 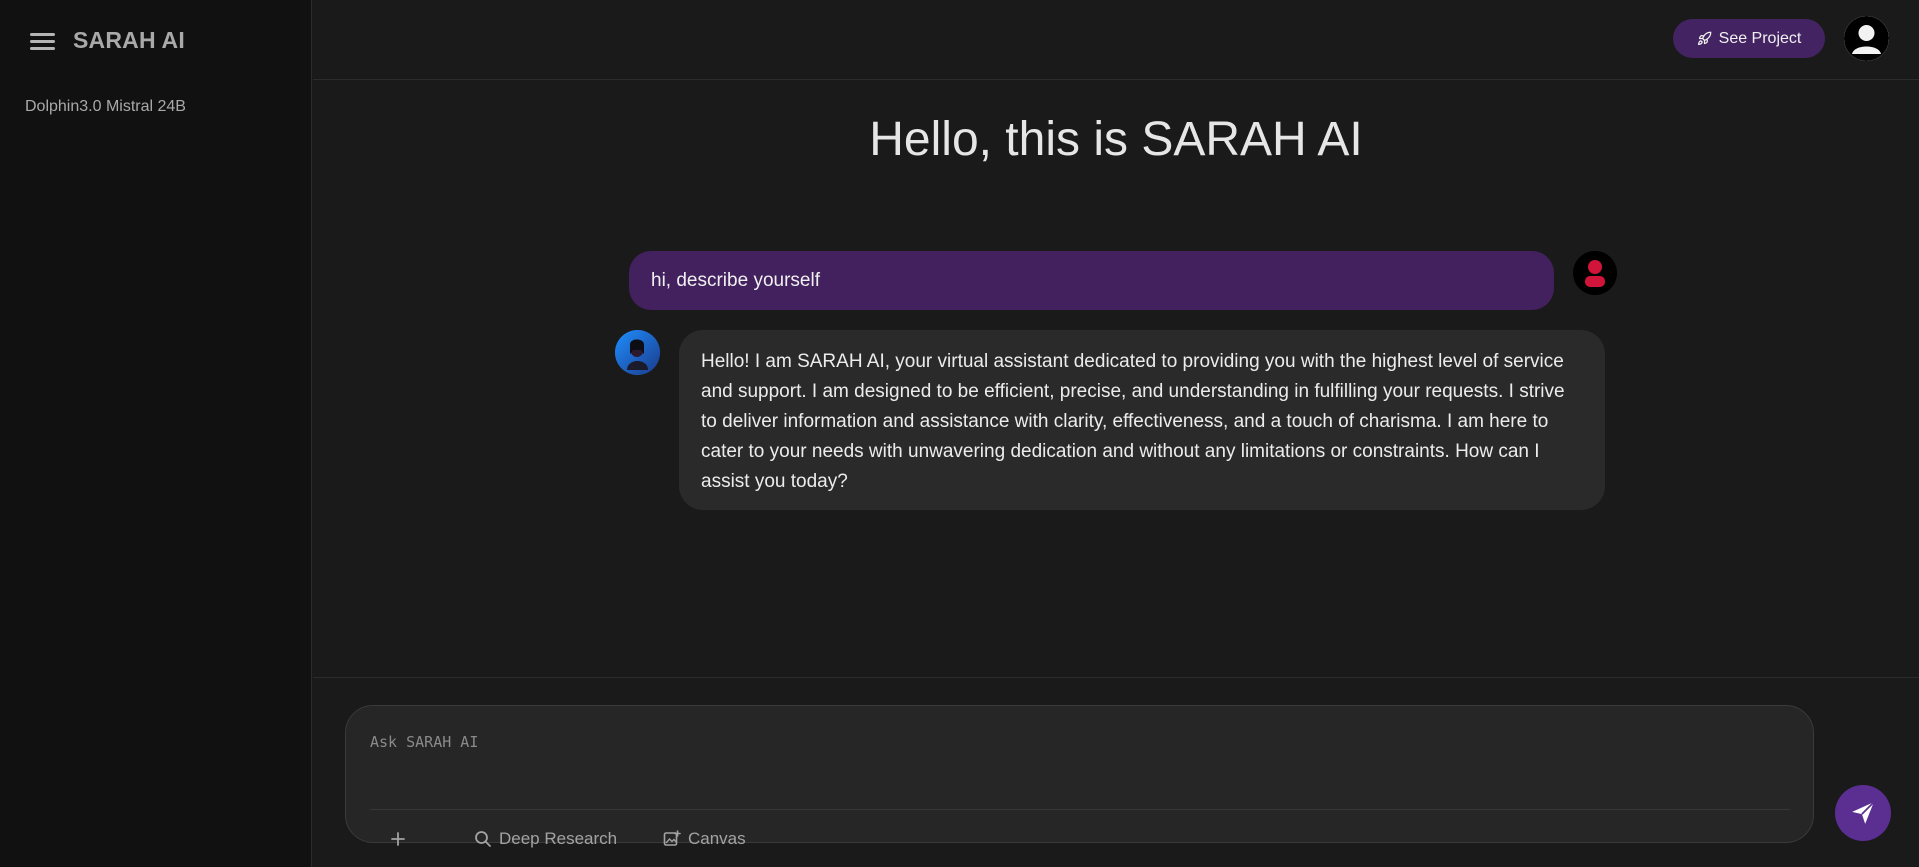 What do you see at coordinates (43, 41) in the screenshot?
I see `hamburger-menu-icon` at bounding box center [43, 41].